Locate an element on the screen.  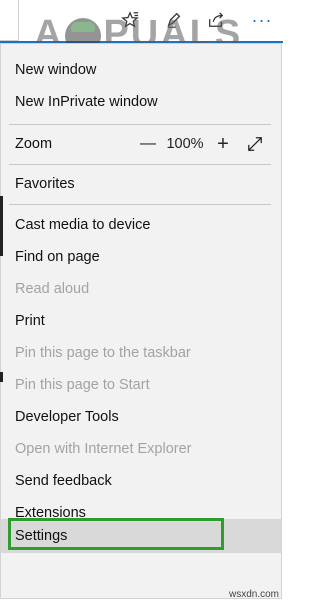
menu-item-pin-start: Pin this page to Start is located at coordinates (82, 385).